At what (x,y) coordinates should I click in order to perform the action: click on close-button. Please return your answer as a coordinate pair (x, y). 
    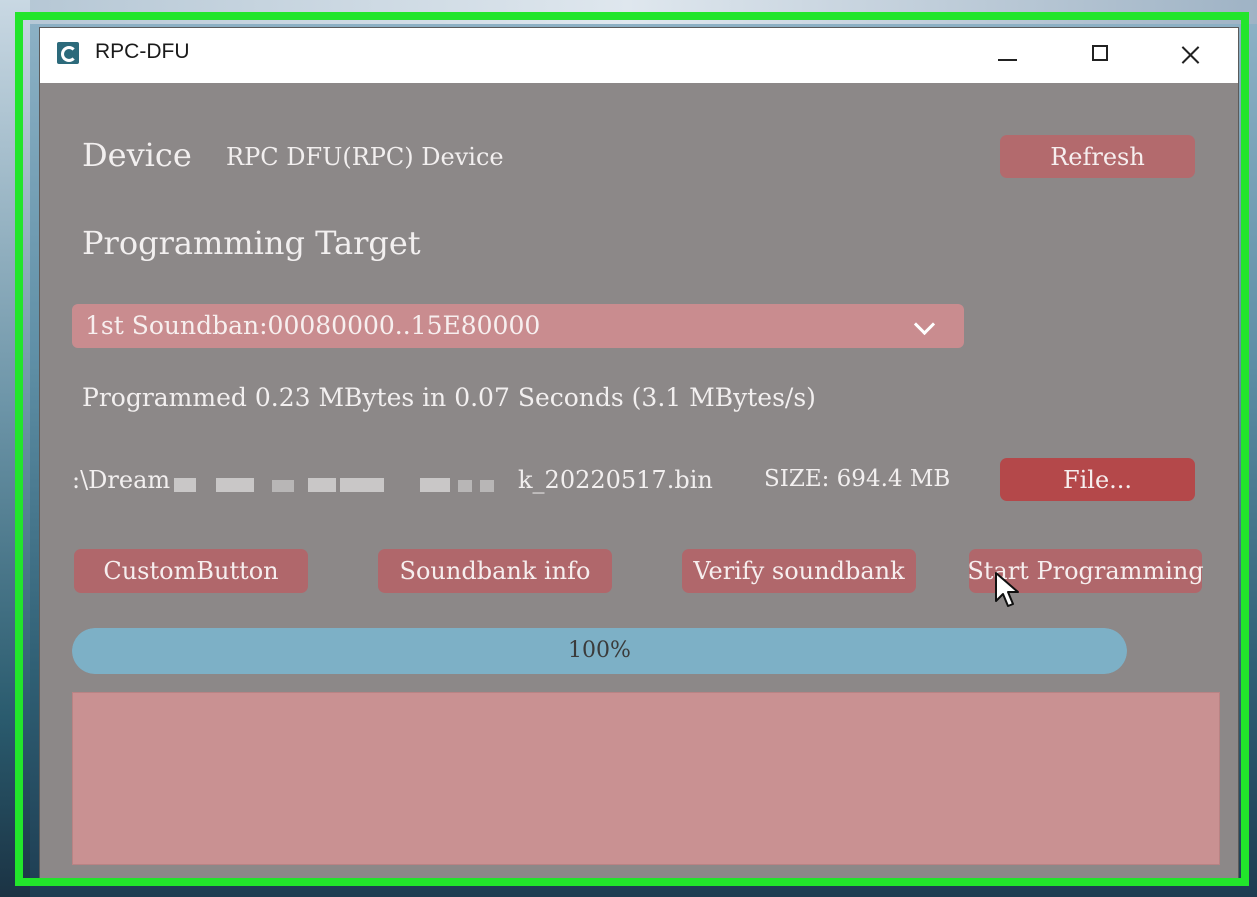
    Looking at the image, I should click on (1190, 55).